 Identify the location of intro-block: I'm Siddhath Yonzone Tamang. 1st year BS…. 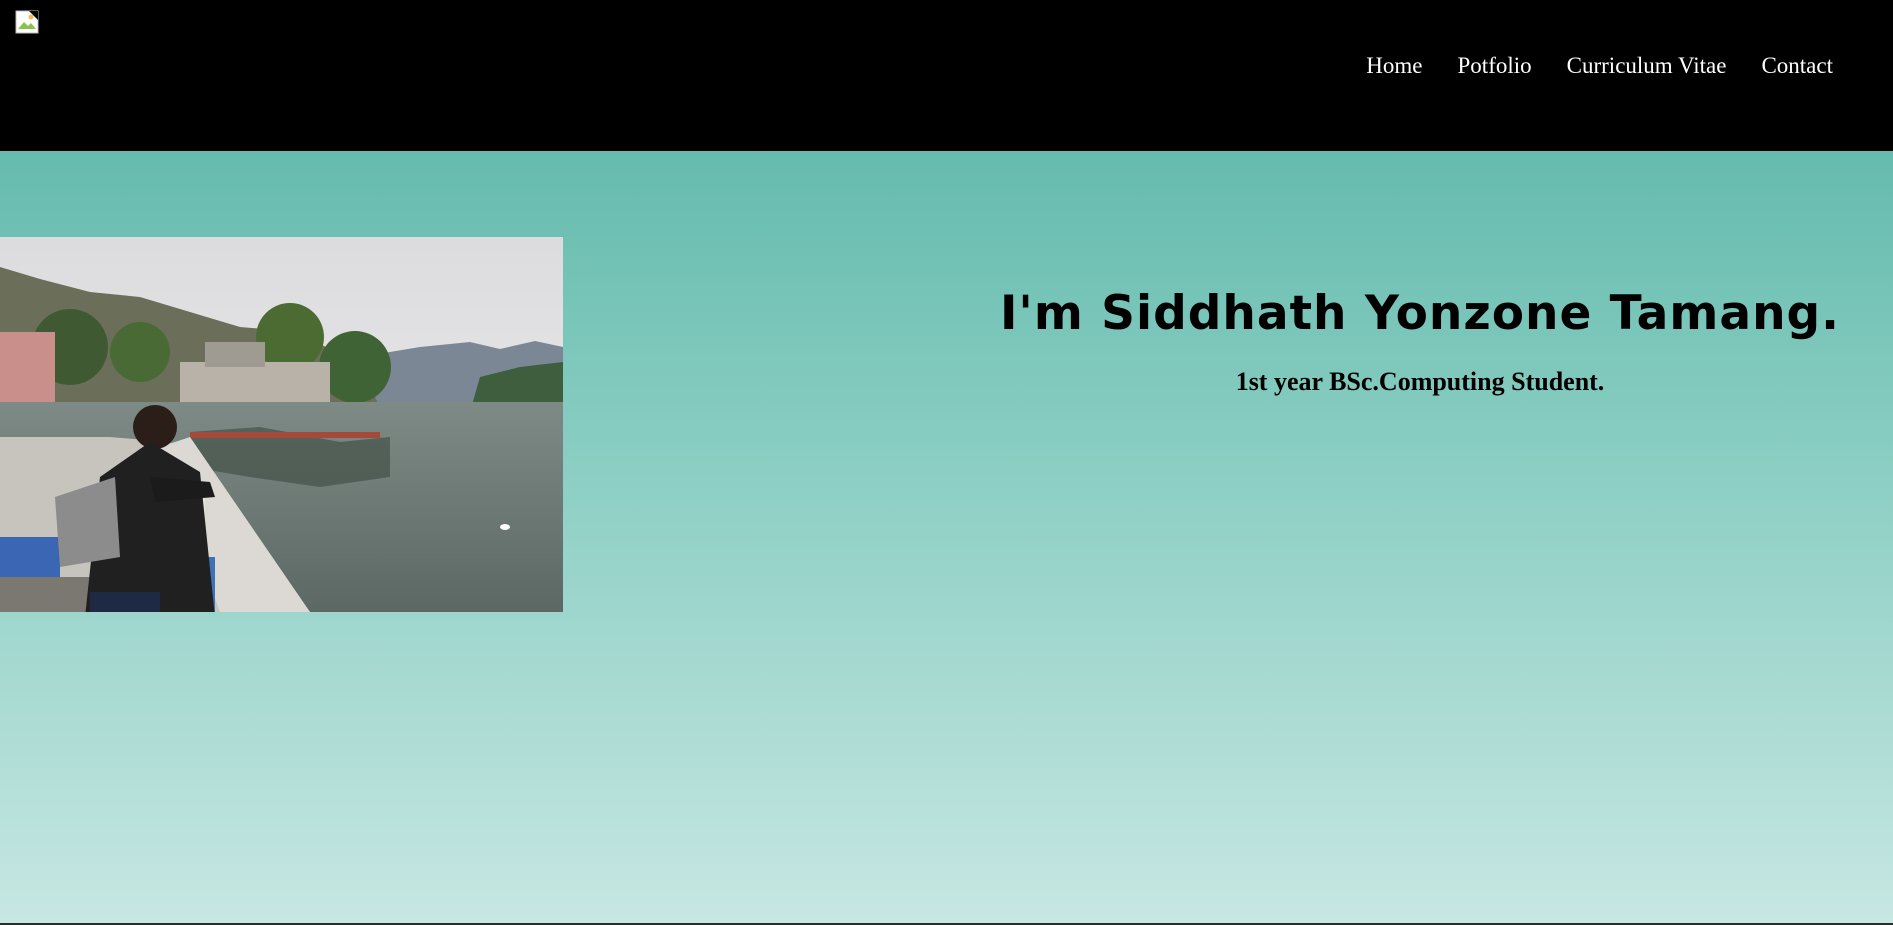
(1420, 341).